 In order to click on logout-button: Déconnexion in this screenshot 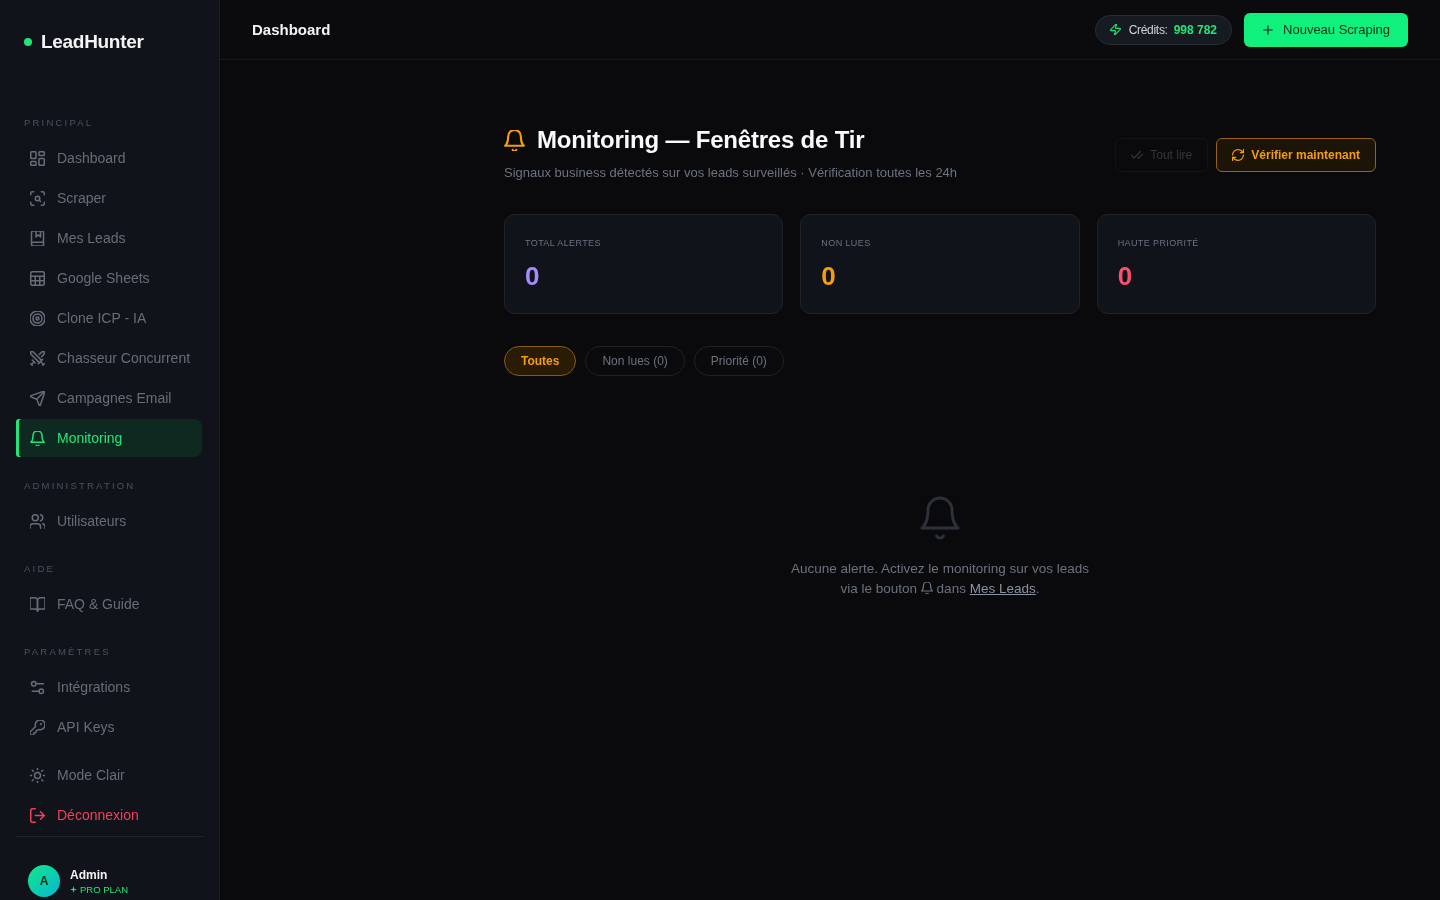, I will do `click(109, 815)`.